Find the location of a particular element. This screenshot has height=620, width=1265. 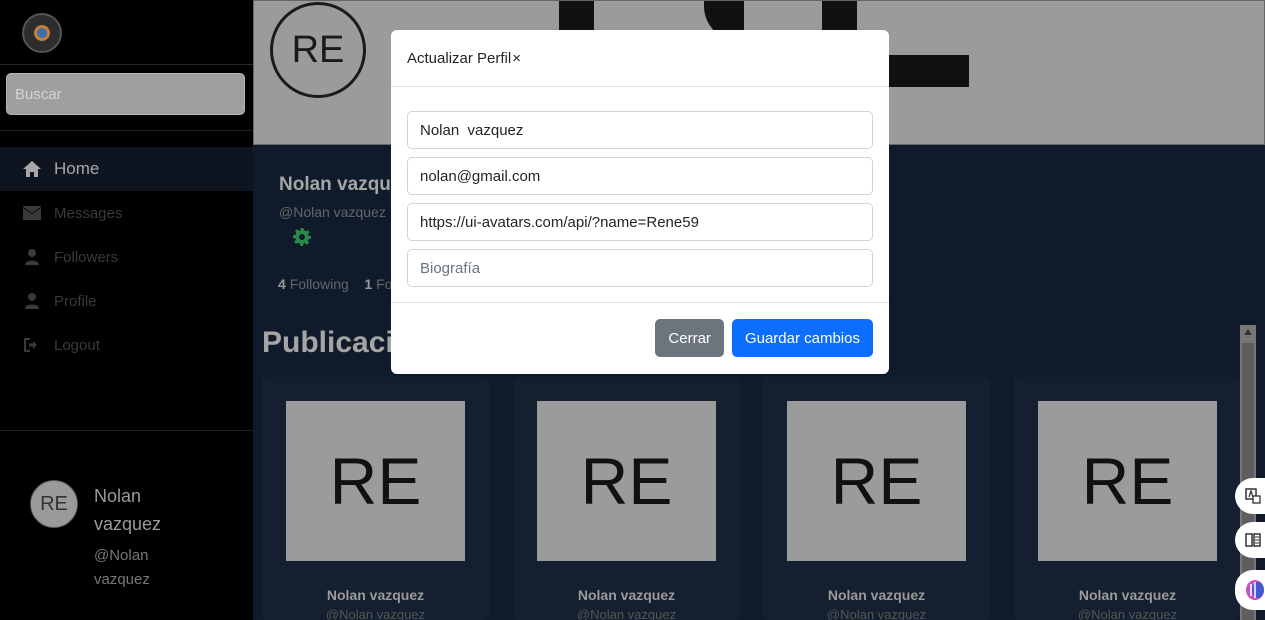

email-field is located at coordinates (640, 176).